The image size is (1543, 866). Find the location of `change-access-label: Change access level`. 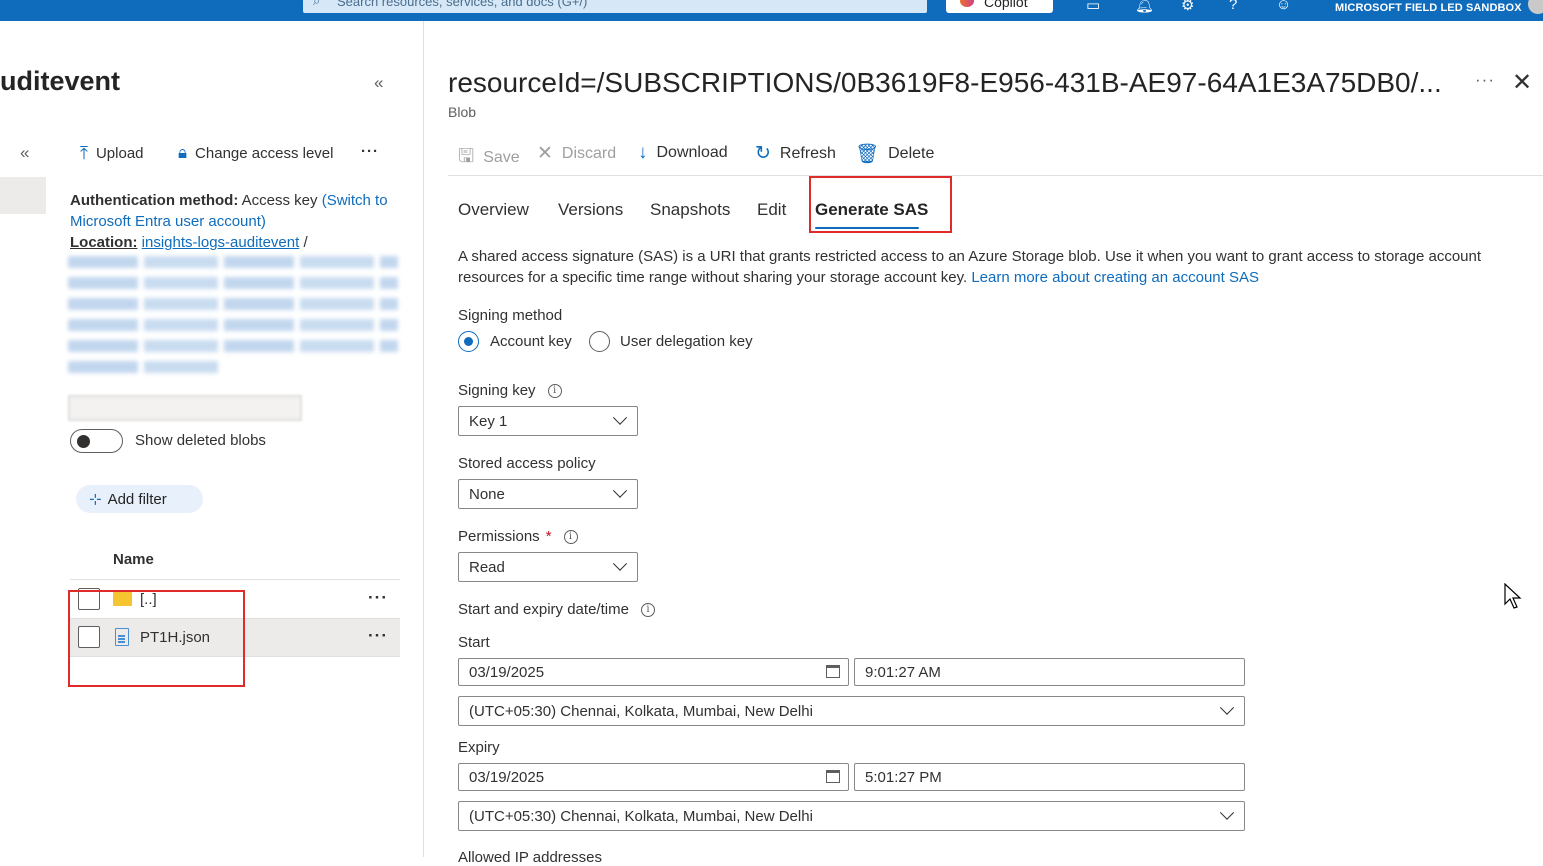

change-access-label: Change access level is located at coordinates (264, 153).